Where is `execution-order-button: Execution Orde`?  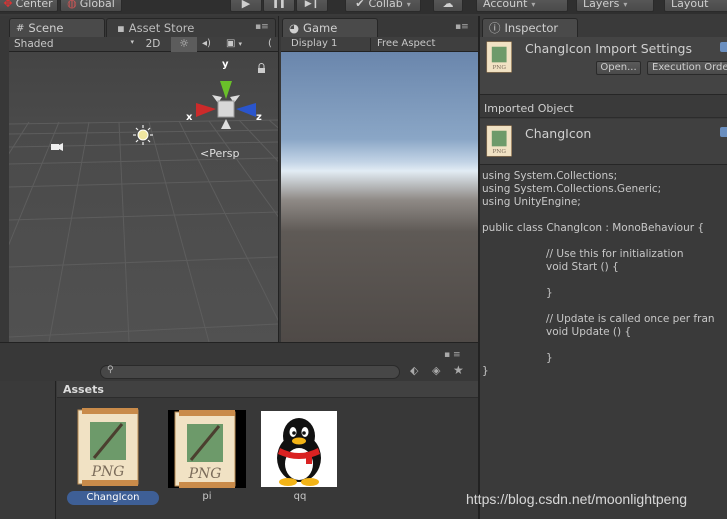
execution-order-button: Execution Orde is located at coordinates (687, 68).